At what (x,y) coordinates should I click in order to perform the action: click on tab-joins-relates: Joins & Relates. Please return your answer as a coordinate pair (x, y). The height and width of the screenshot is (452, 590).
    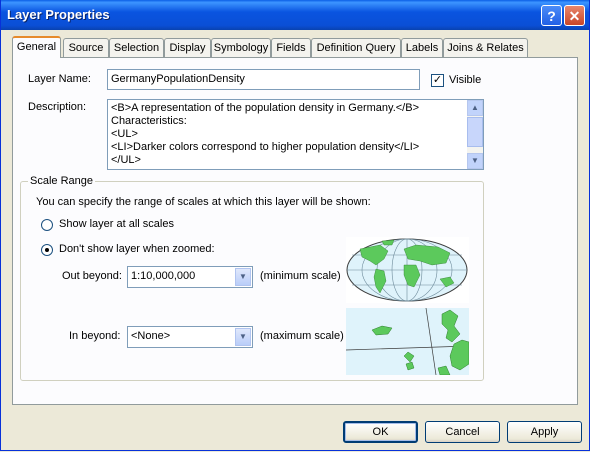
    Looking at the image, I should click on (485, 47).